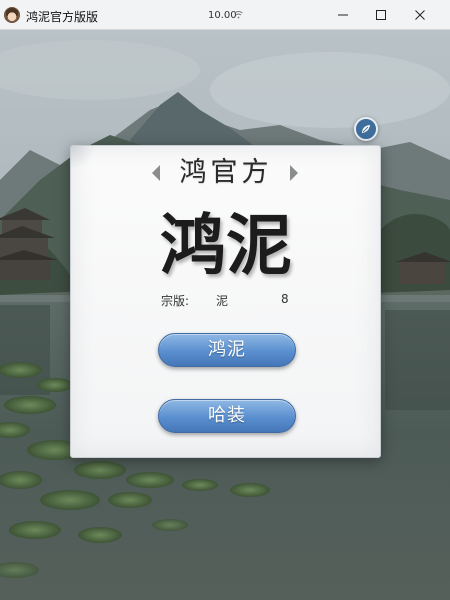  What do you see at coordinates (62, 17) in the screenshot?
I see `window-title: 鸿泥官方版版` at bounding box center [62, 17].